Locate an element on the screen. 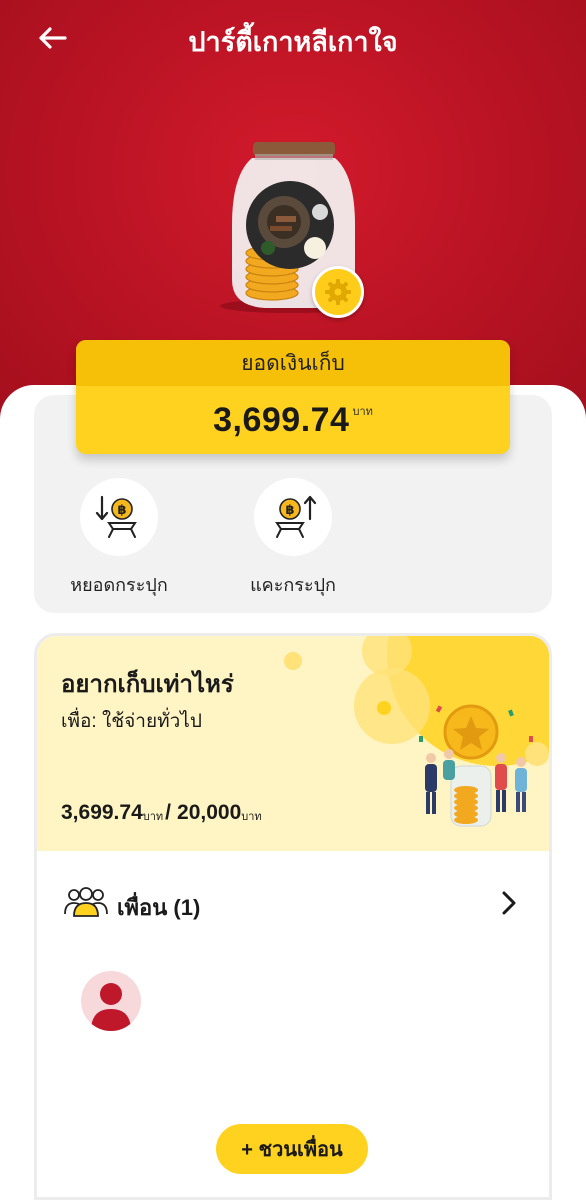 The height and width of the screenshot is (1200, 586). balance-card: ยอดเงินเก็บ 3,699.74 บาท is located at coordinates (293, 397).